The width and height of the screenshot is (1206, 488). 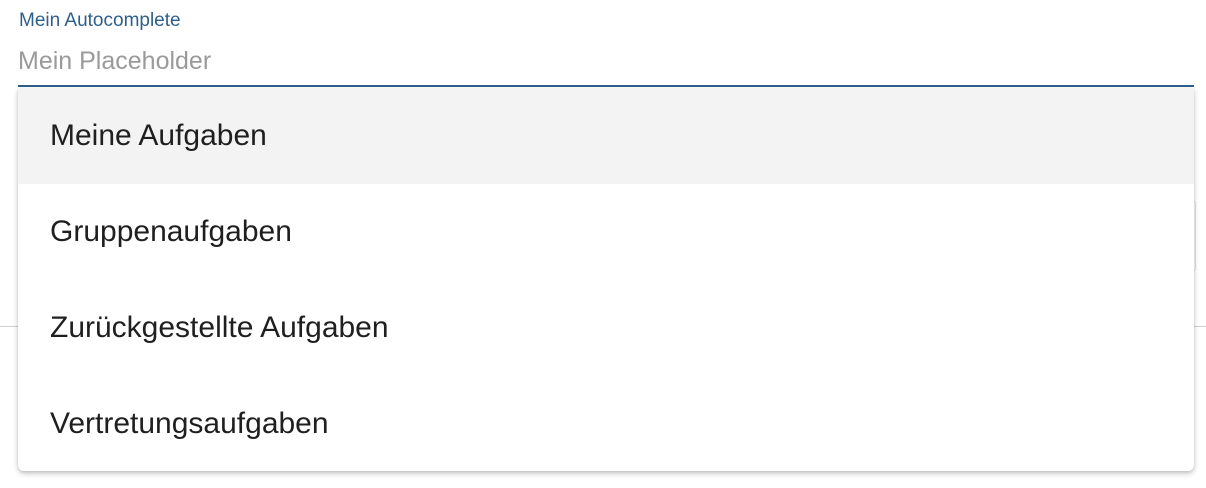 I want to click on option-label: Zurückgestellte Aufgaben, so click(x=219, y=327).